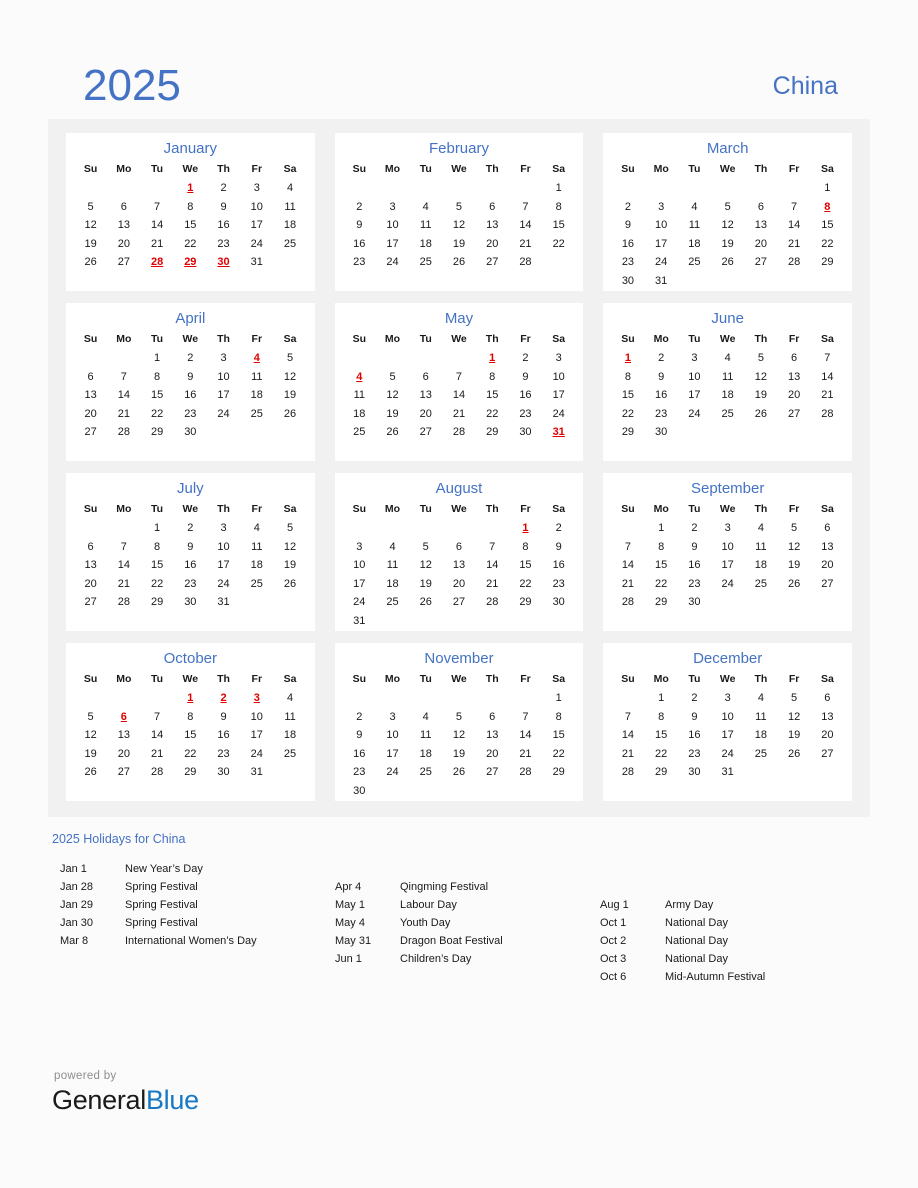 This screenshot has width=918, height=1188. Describe the element at coordinates (348, 959) in the screenshot. I see `holiday-date: Jun 1` at that location.